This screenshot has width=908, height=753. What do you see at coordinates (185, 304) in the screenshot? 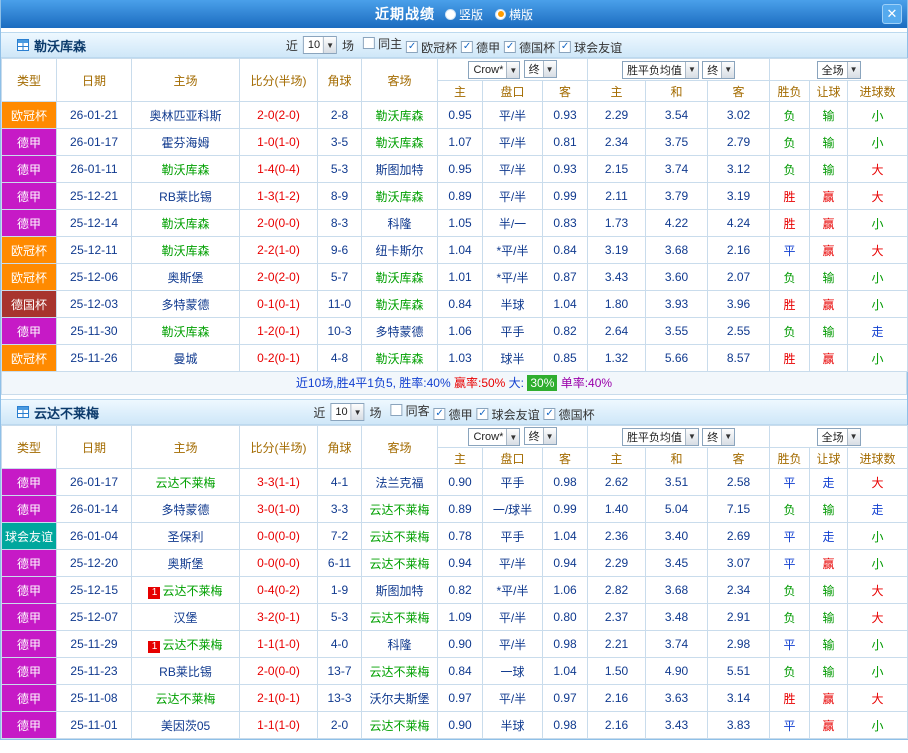
I see `team-name: 多特蒙德` at bounding box center [185, 304].